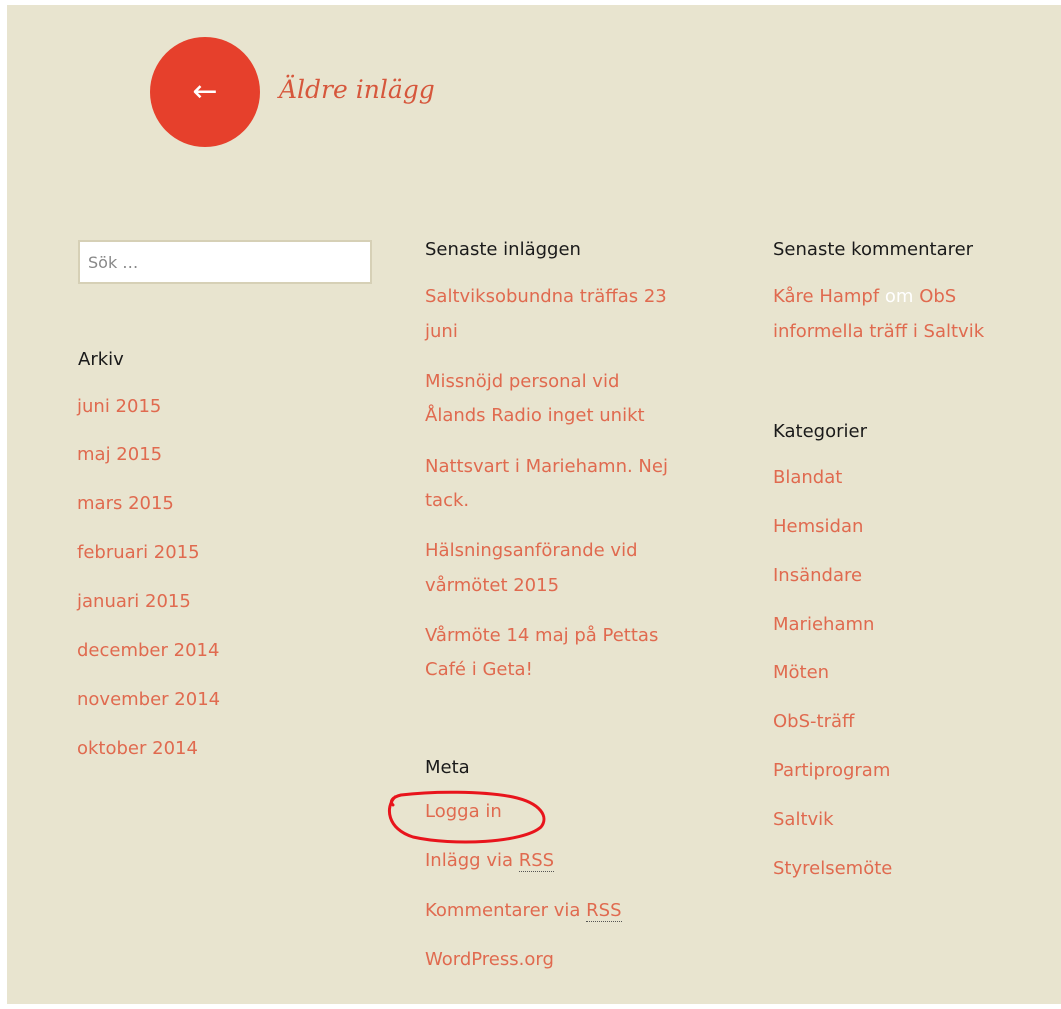 The height and width of the screenshot is (1009, 1061). What do you see at coordinates (472, 860) in the screenshot?
I see `entries-rss-label: Inlägg via` at bounding box center [472, 860].